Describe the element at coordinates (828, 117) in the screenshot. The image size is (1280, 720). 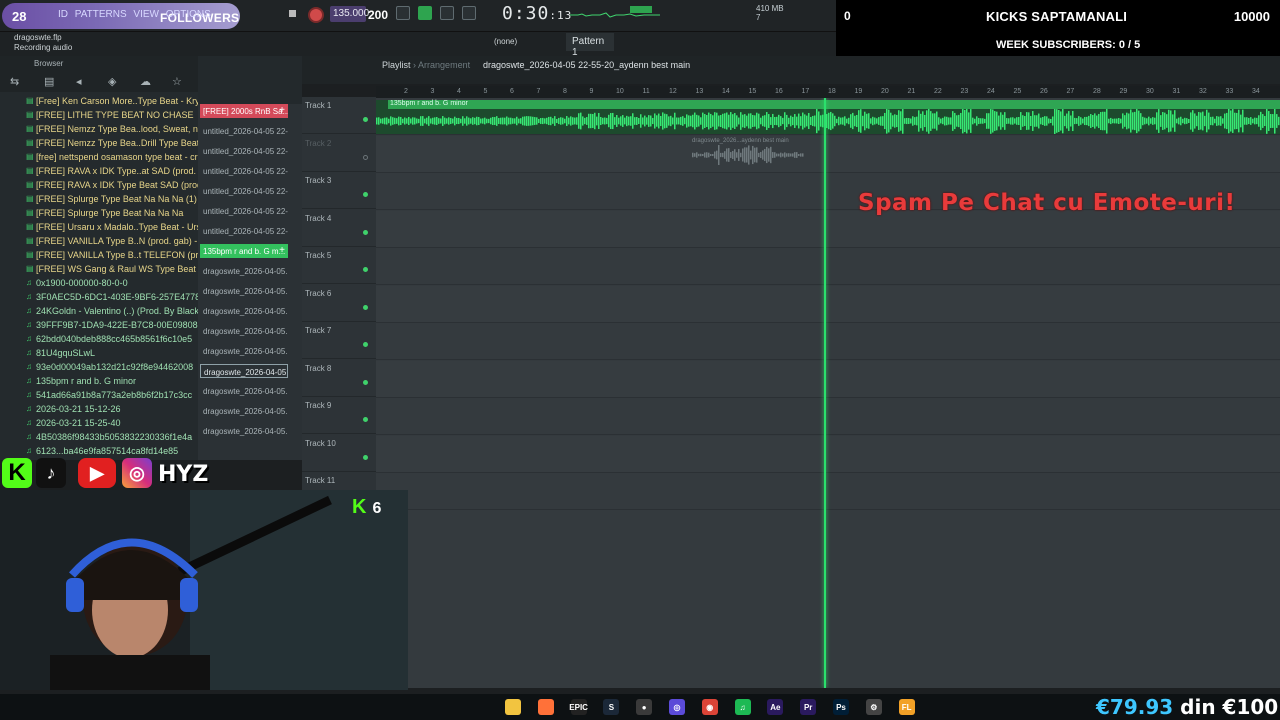
I see `audio-clip: 135bpm r and b. G minor` at that location.